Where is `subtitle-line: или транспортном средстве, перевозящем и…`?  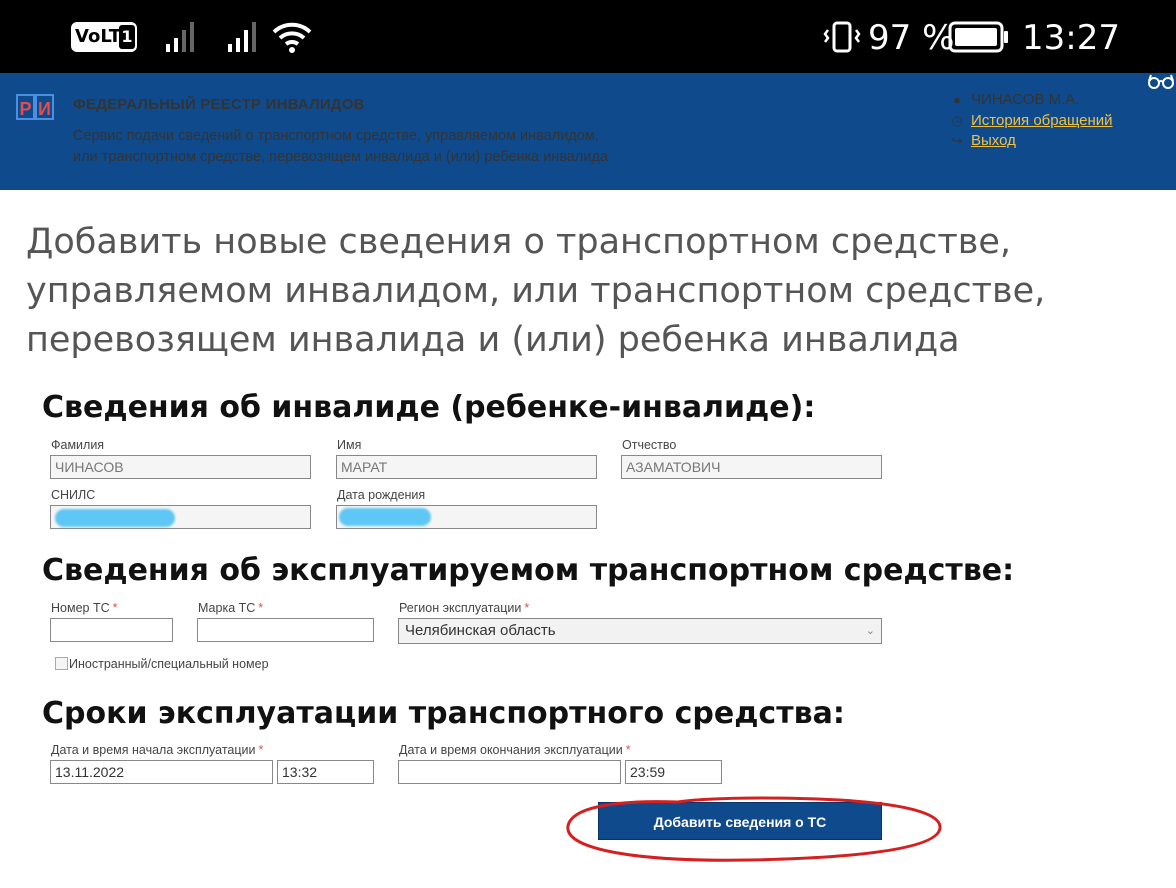 subtitle-line: или транспортном средстве, перевозящем и… is located at coordinates (341, 157).